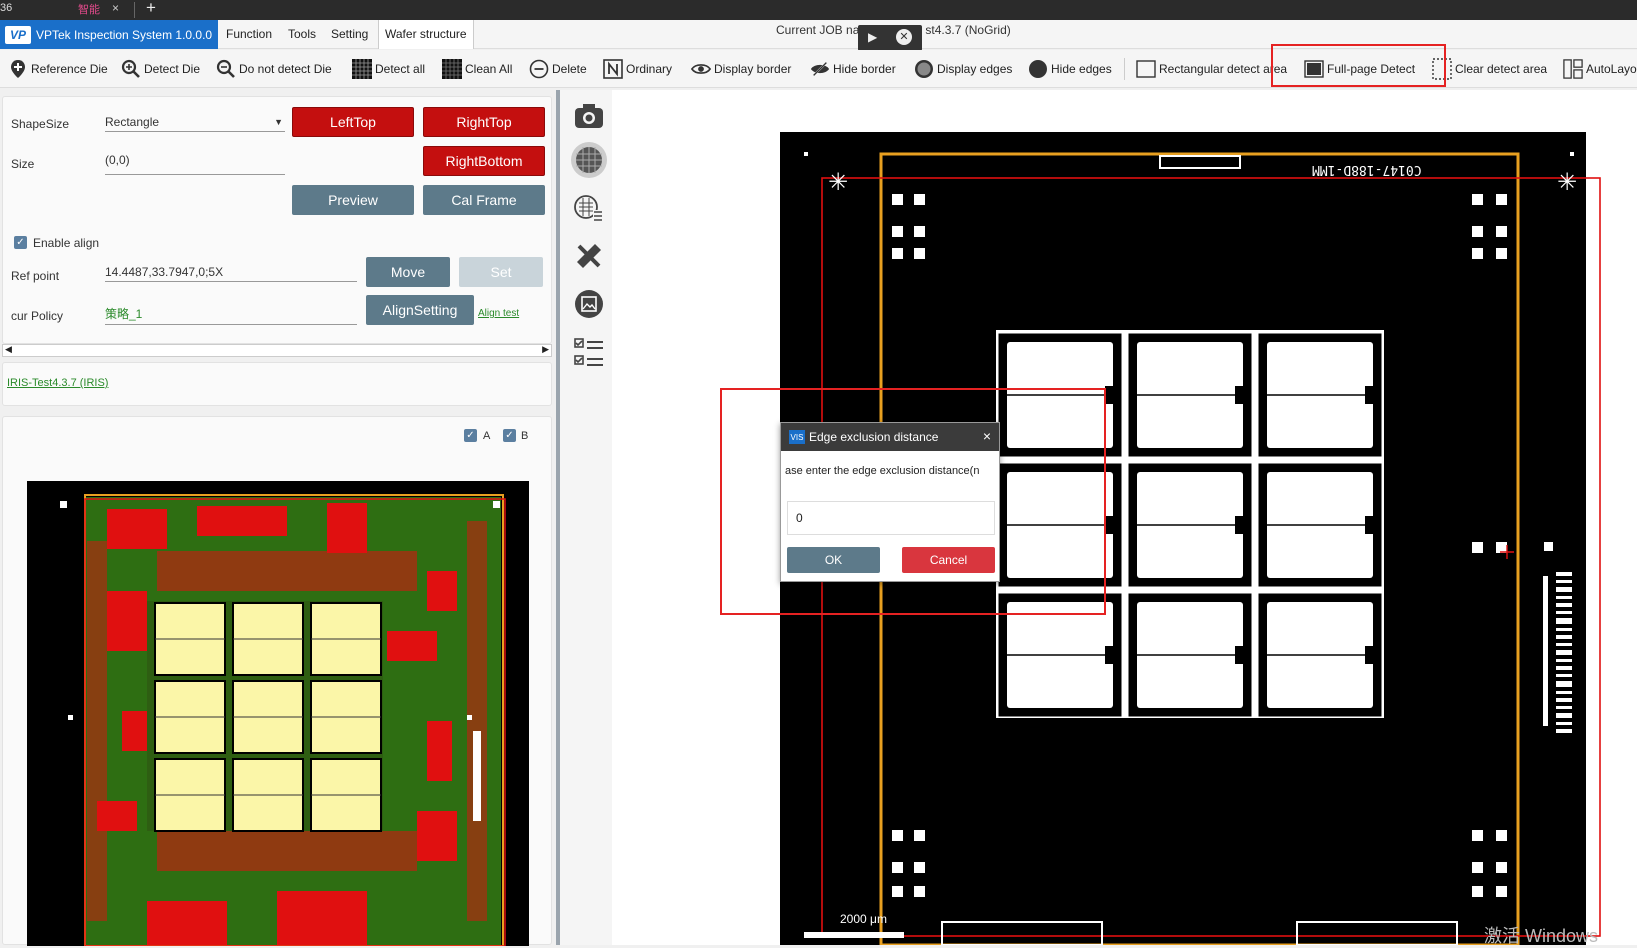 The width and height of the screenshot is (1637, 948). I want to click on do-not-detect-die-button: Do not detect Die, so click(274, 69).